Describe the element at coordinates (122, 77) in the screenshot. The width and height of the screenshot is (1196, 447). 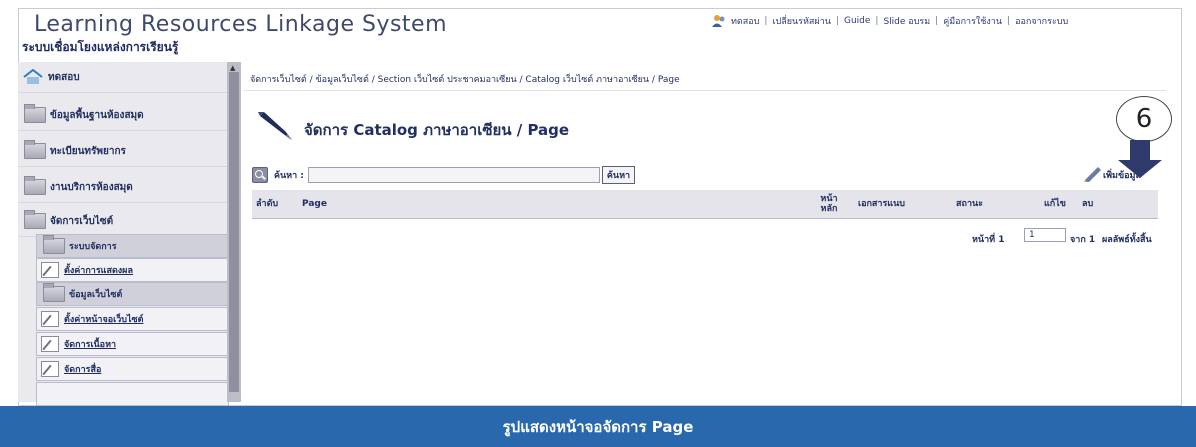
I see `sidebar-item-user: ทดสอบ` at that location.